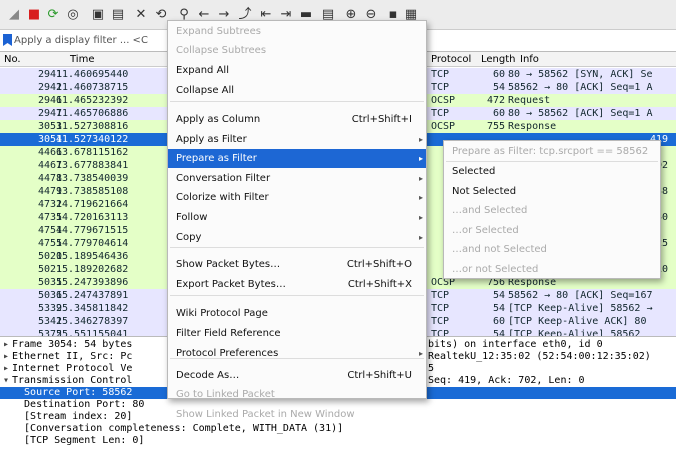 This screenshot has width=676, height=453. What do you see at coordinates (225, 394) in the screenshot?
I see `menu-item-label: Go to Linked Packet` at bounding box center [225, 394].